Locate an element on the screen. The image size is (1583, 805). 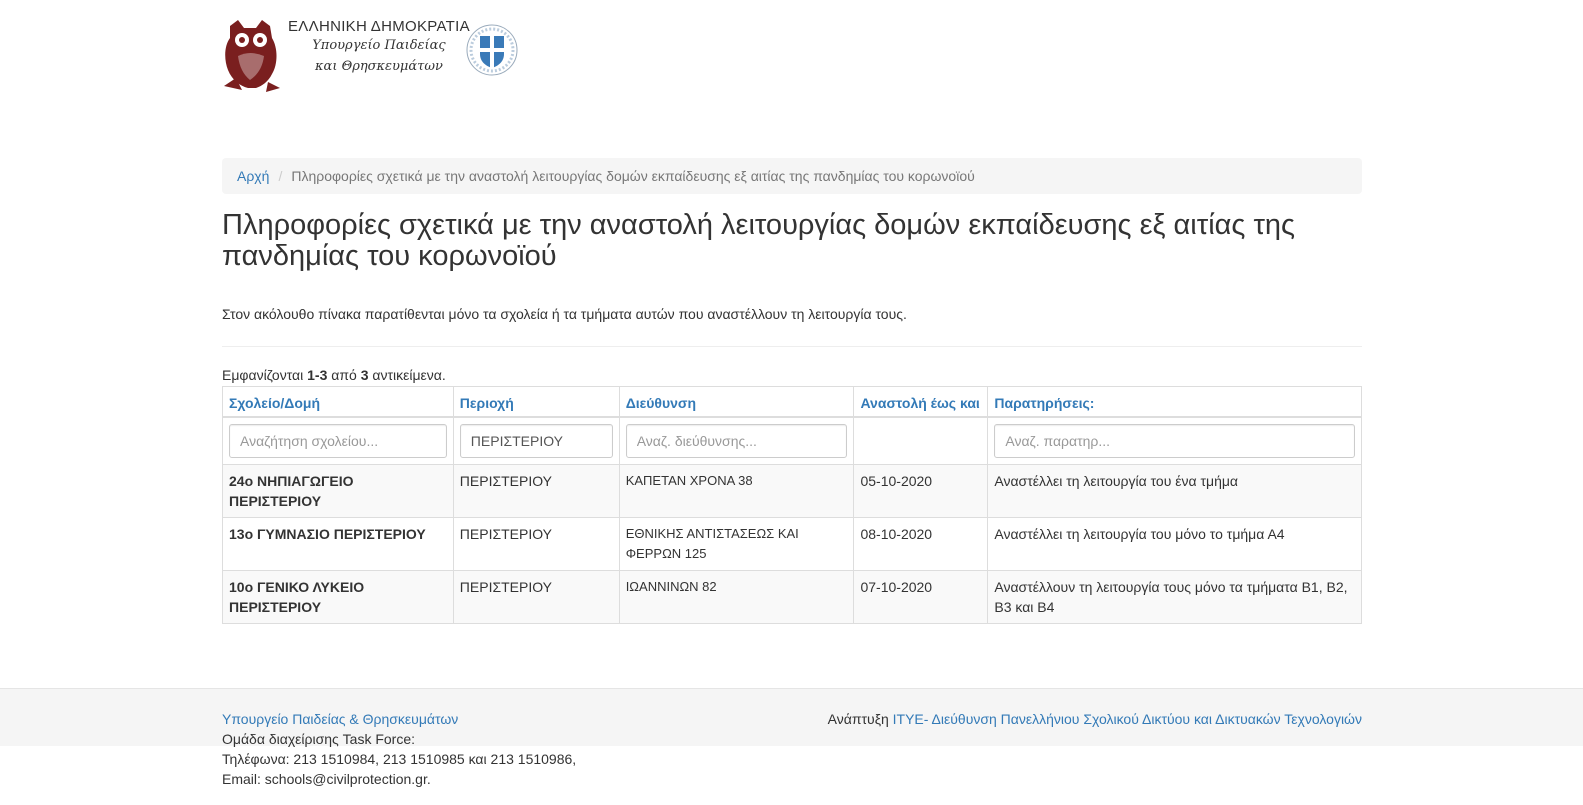
sort-address-link: Διεύθυνση is located at coordinates (661, 403).